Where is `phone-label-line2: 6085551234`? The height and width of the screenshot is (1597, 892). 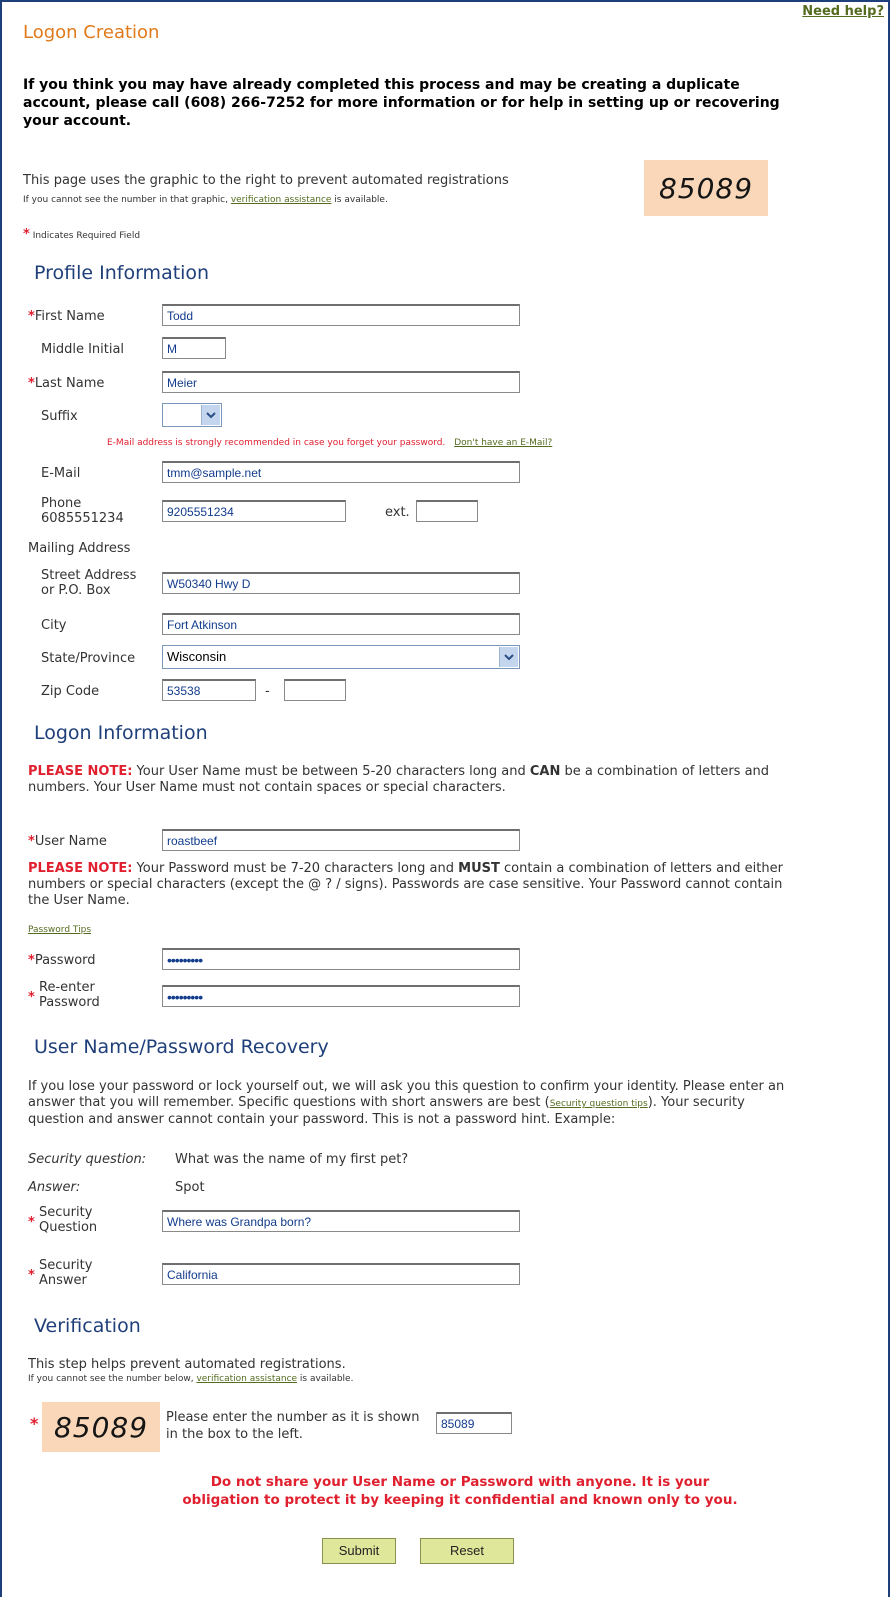
phone-label-line2: 6085551234 is located at coordinates (82, 518).